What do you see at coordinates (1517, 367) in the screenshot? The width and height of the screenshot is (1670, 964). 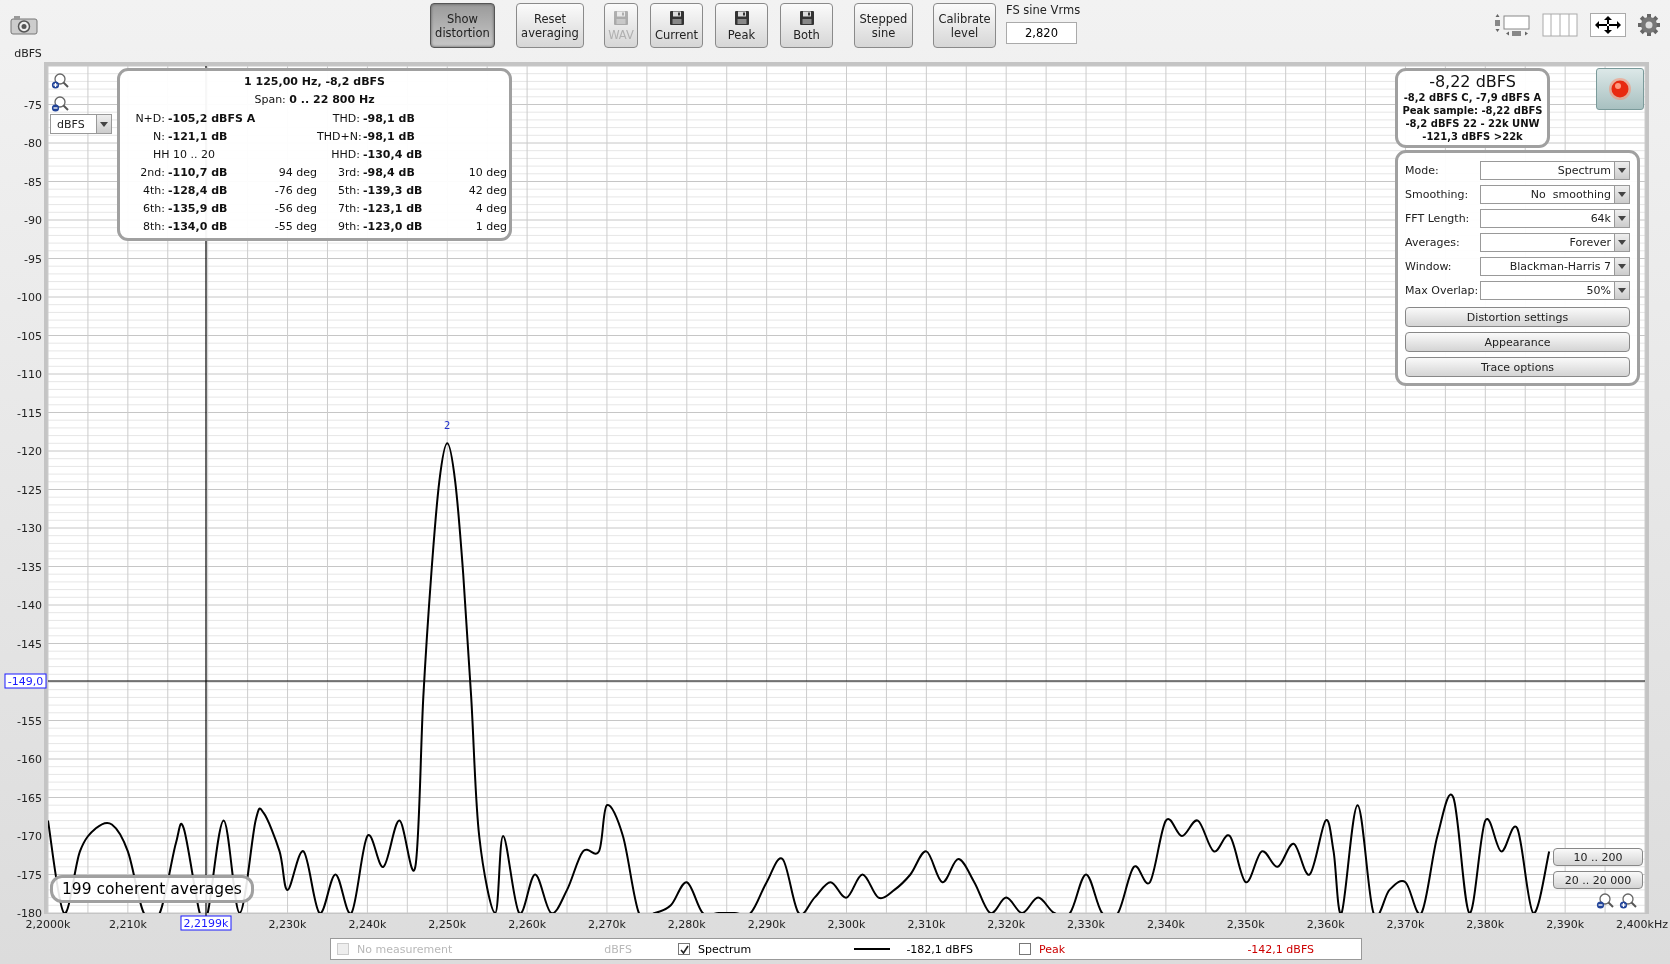 I see `panel-button: Trace options` at bounding box center [1517, 367].